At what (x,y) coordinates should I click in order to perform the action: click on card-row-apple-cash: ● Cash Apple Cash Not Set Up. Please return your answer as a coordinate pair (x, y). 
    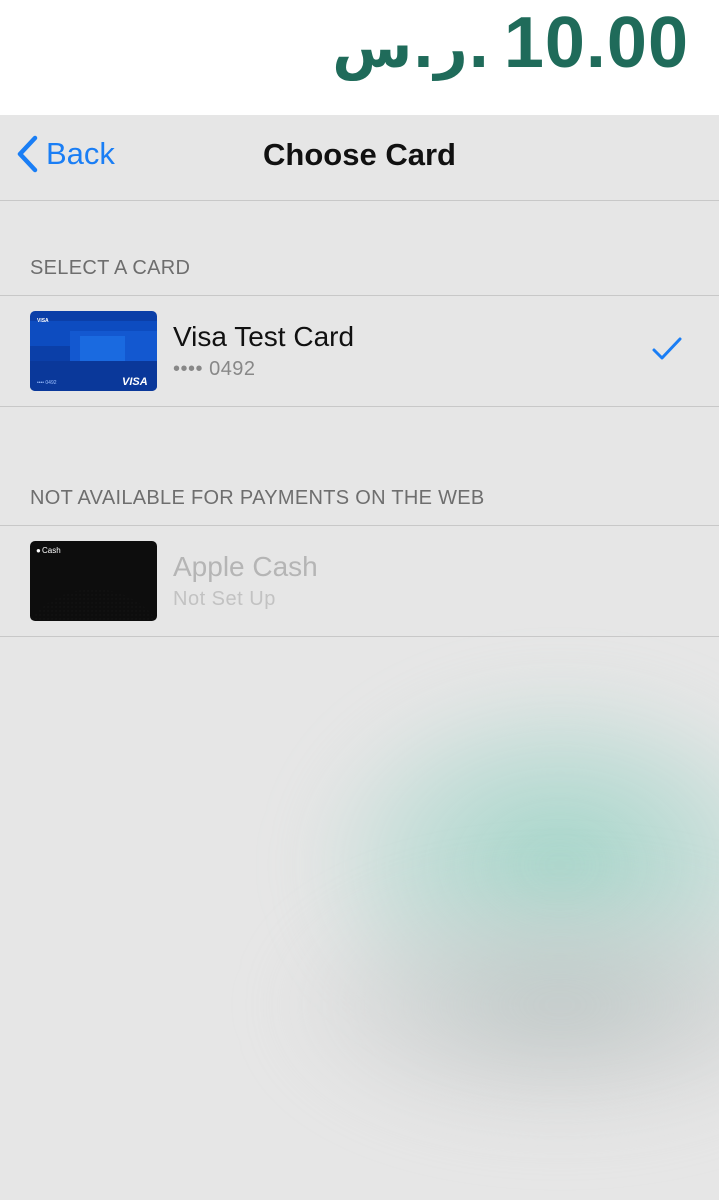
    Looking at the image, I should click on (359, 581).